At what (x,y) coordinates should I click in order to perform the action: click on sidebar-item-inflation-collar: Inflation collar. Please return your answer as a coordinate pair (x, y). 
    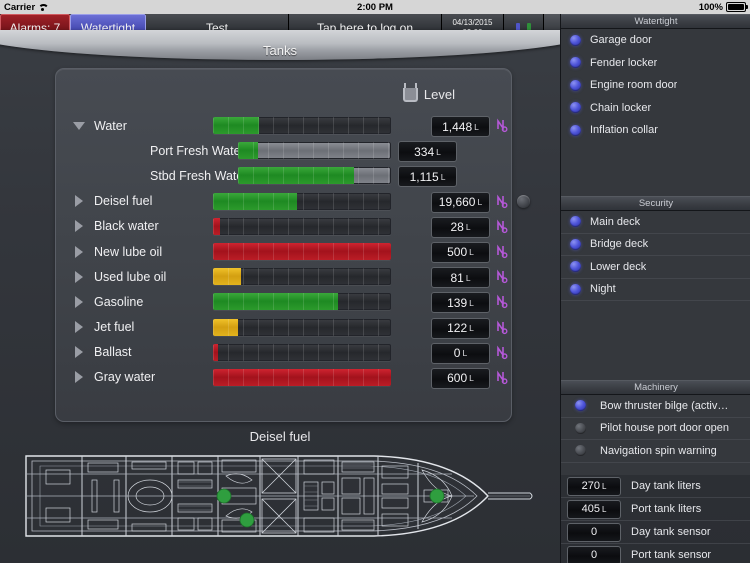
    Looking at the image, I should click on (655, 130).